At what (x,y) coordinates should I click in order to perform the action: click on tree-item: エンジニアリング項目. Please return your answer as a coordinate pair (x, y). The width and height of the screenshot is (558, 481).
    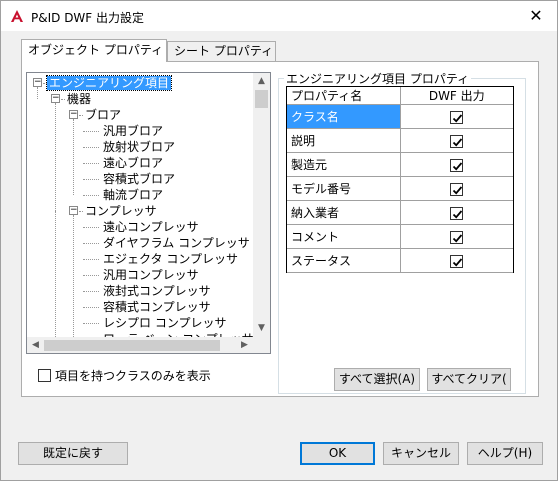
    Looking at the image, I should click on (109, 83).